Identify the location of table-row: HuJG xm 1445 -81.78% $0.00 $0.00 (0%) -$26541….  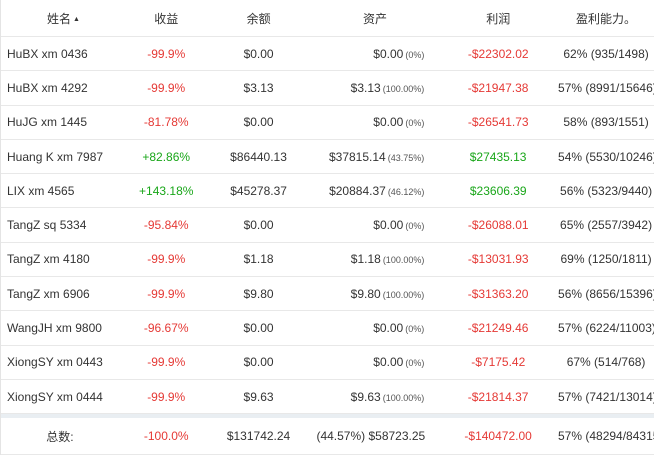
(327, 123).